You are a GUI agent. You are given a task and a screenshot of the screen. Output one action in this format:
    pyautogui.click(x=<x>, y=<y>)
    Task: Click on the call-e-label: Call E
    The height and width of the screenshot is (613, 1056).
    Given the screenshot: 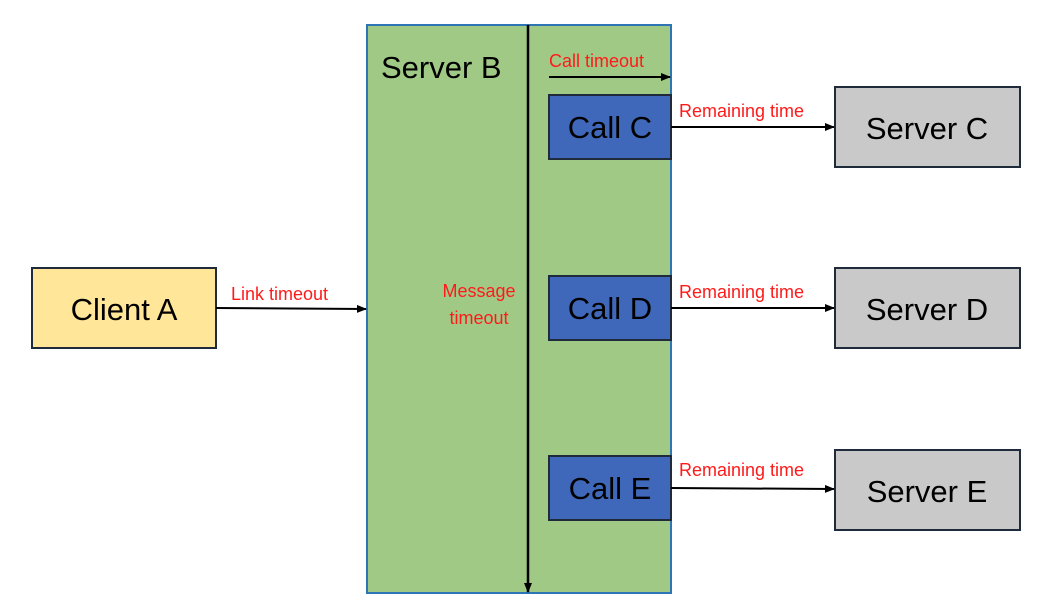 What is the action you would take?
    pyautogui.click(x=610, y=488)
    